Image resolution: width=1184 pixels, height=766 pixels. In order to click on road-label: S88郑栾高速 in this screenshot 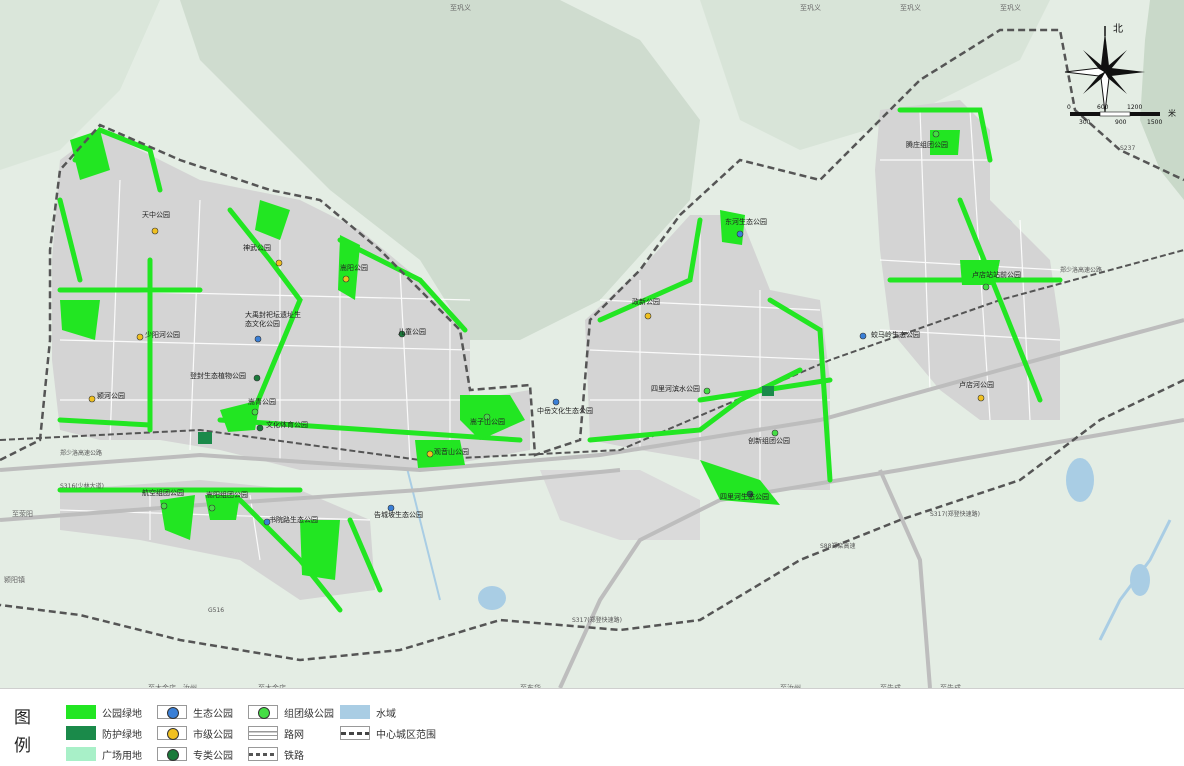, I will do `click(837, 546)`.